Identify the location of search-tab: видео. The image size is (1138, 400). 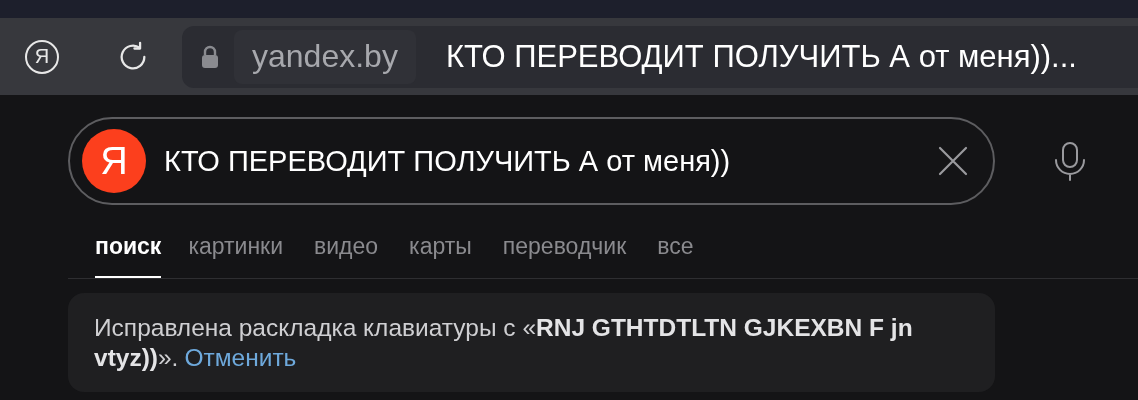
(346, 253).